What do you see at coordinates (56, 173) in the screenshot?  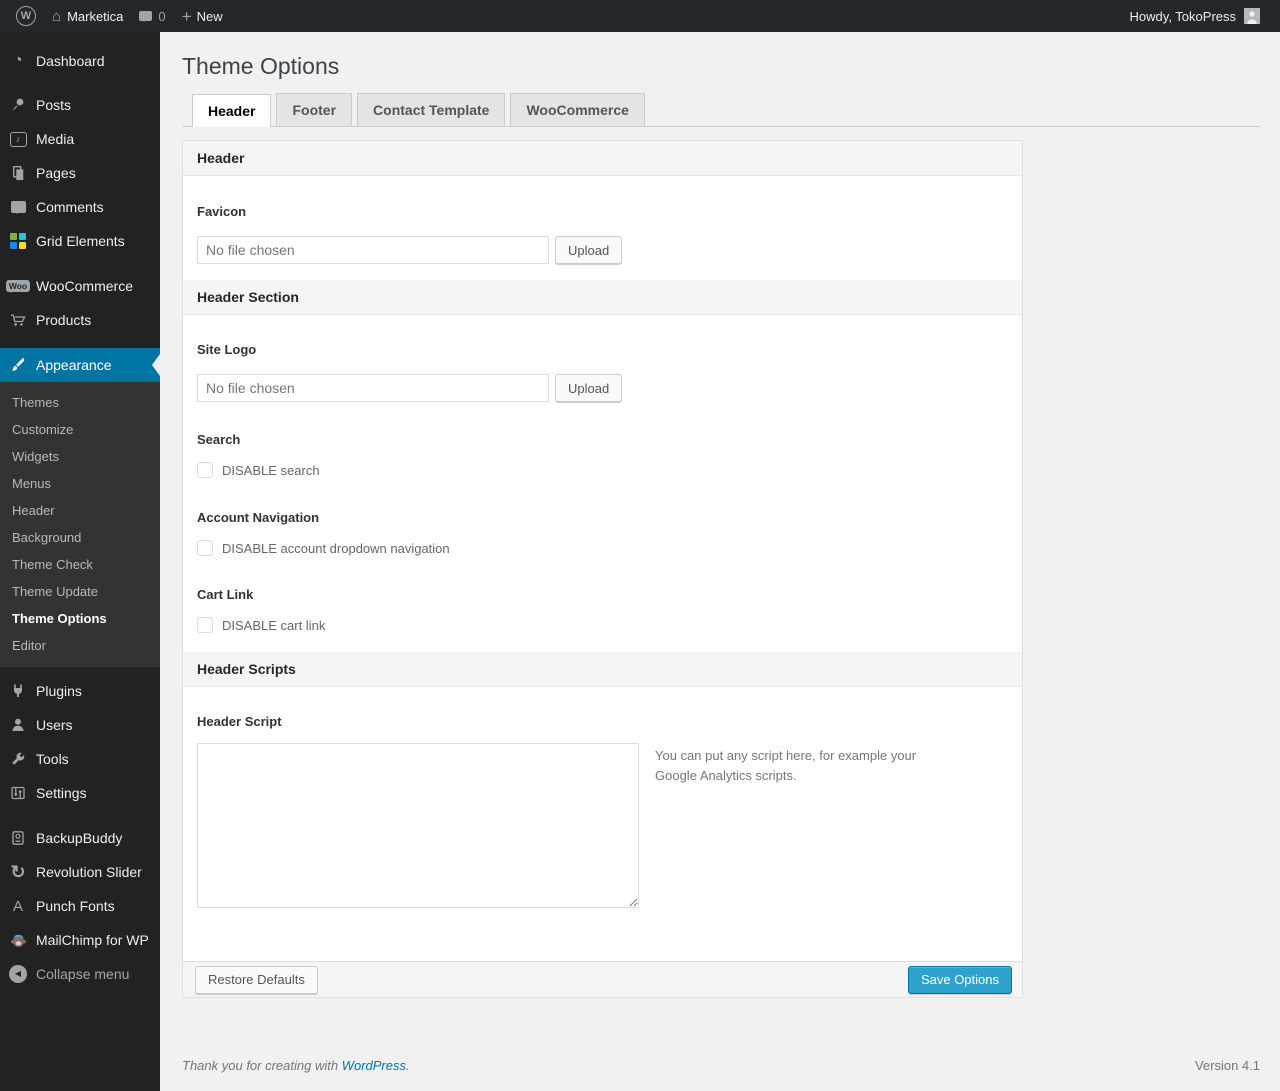 I see `sidebar-item-label: Pages` at bounding box center [56, 173].